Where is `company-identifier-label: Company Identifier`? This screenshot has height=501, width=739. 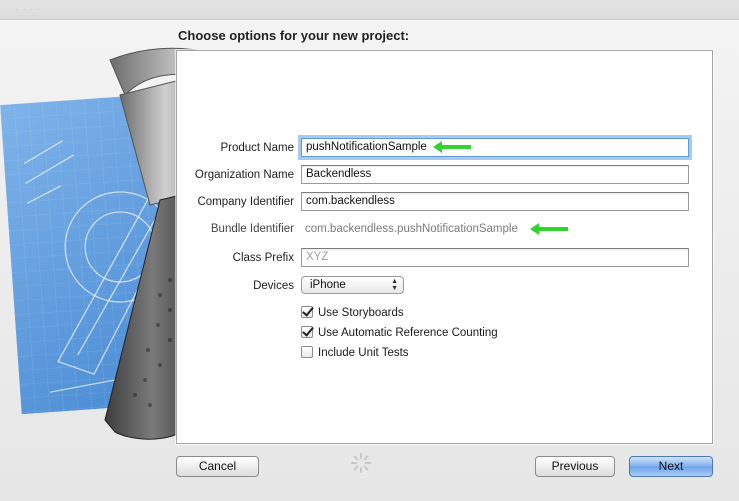 company-identifier-label: Company Identifier is located at coordinates (245, 202).